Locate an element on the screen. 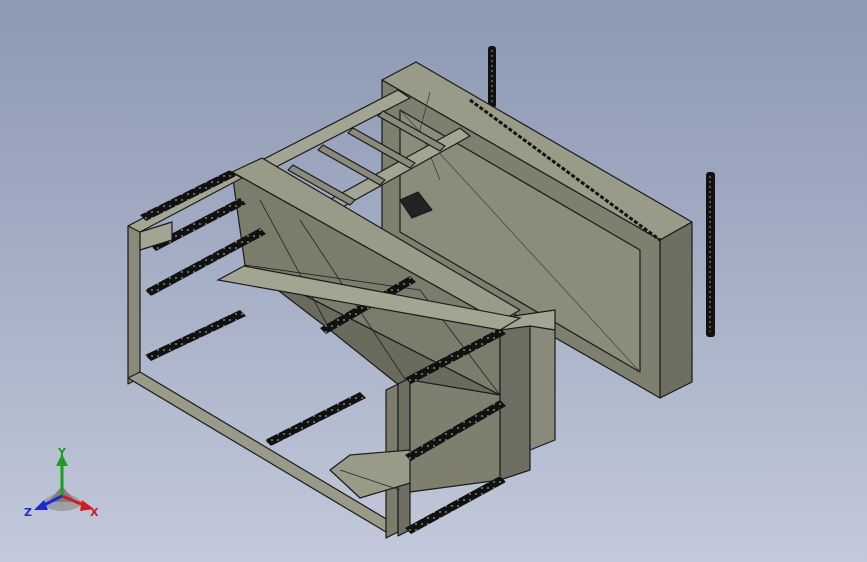 Image resolution: width=867 pixels, height=562 pixels. vertical-rod-right is located at coordinates (710, 254).